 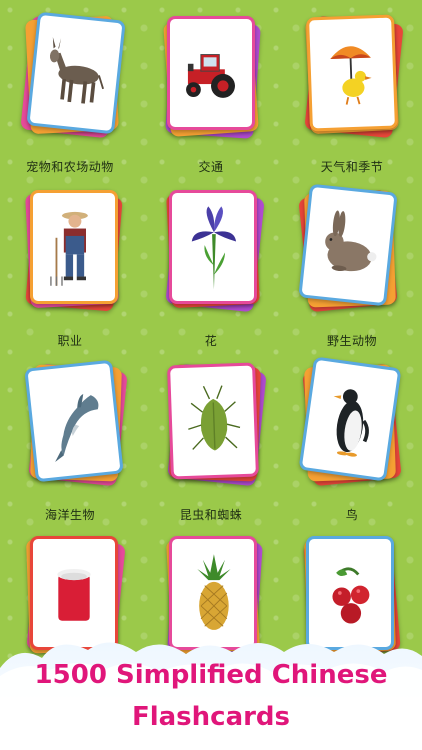 What do you see at coordinates (352, 73) in the screenshot?
I see `duck-umbrella-icon` at bounding box center [352, 73].